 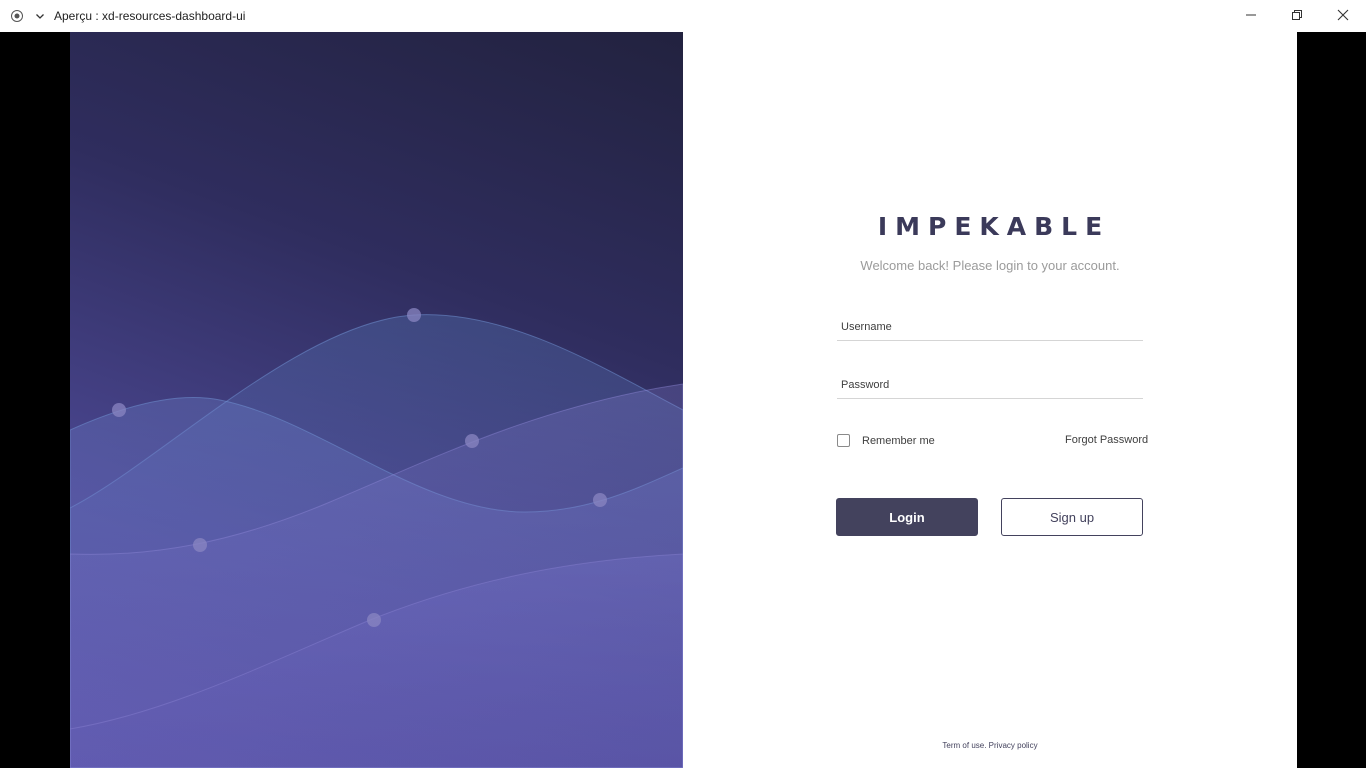 What do you see at coordinates (990, 385) in the screenshot?
I see `password-input` at bounding box center [990, 385].